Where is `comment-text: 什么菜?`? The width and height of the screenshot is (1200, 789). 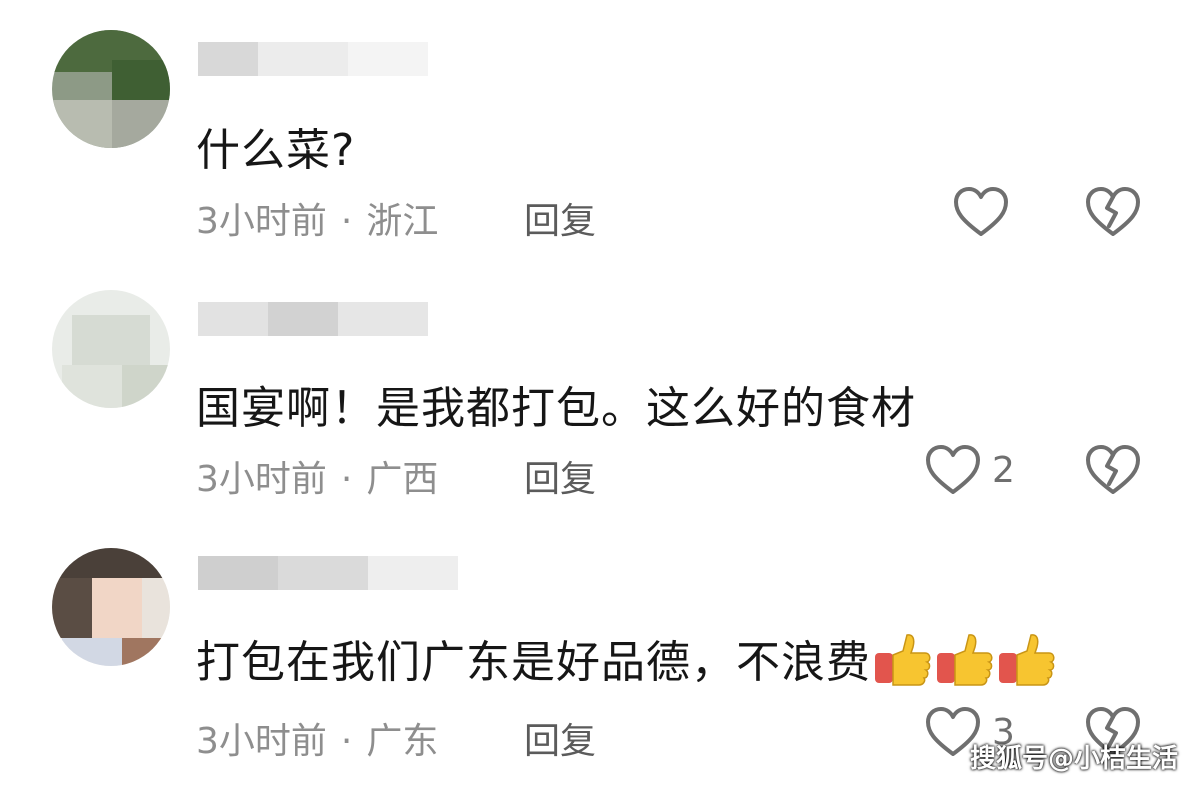
comment-text: 什么菜? is located at coordinates (276, 150).